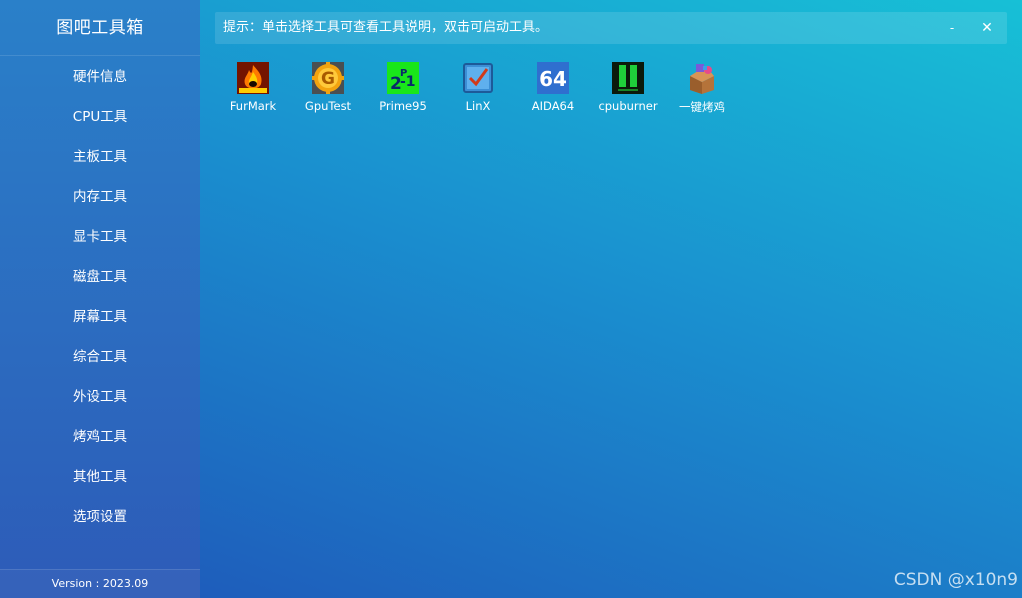 The image size is (1022, 598). I want to click on sidebar-item-other-tools: 其他工具, so click(100, 477).